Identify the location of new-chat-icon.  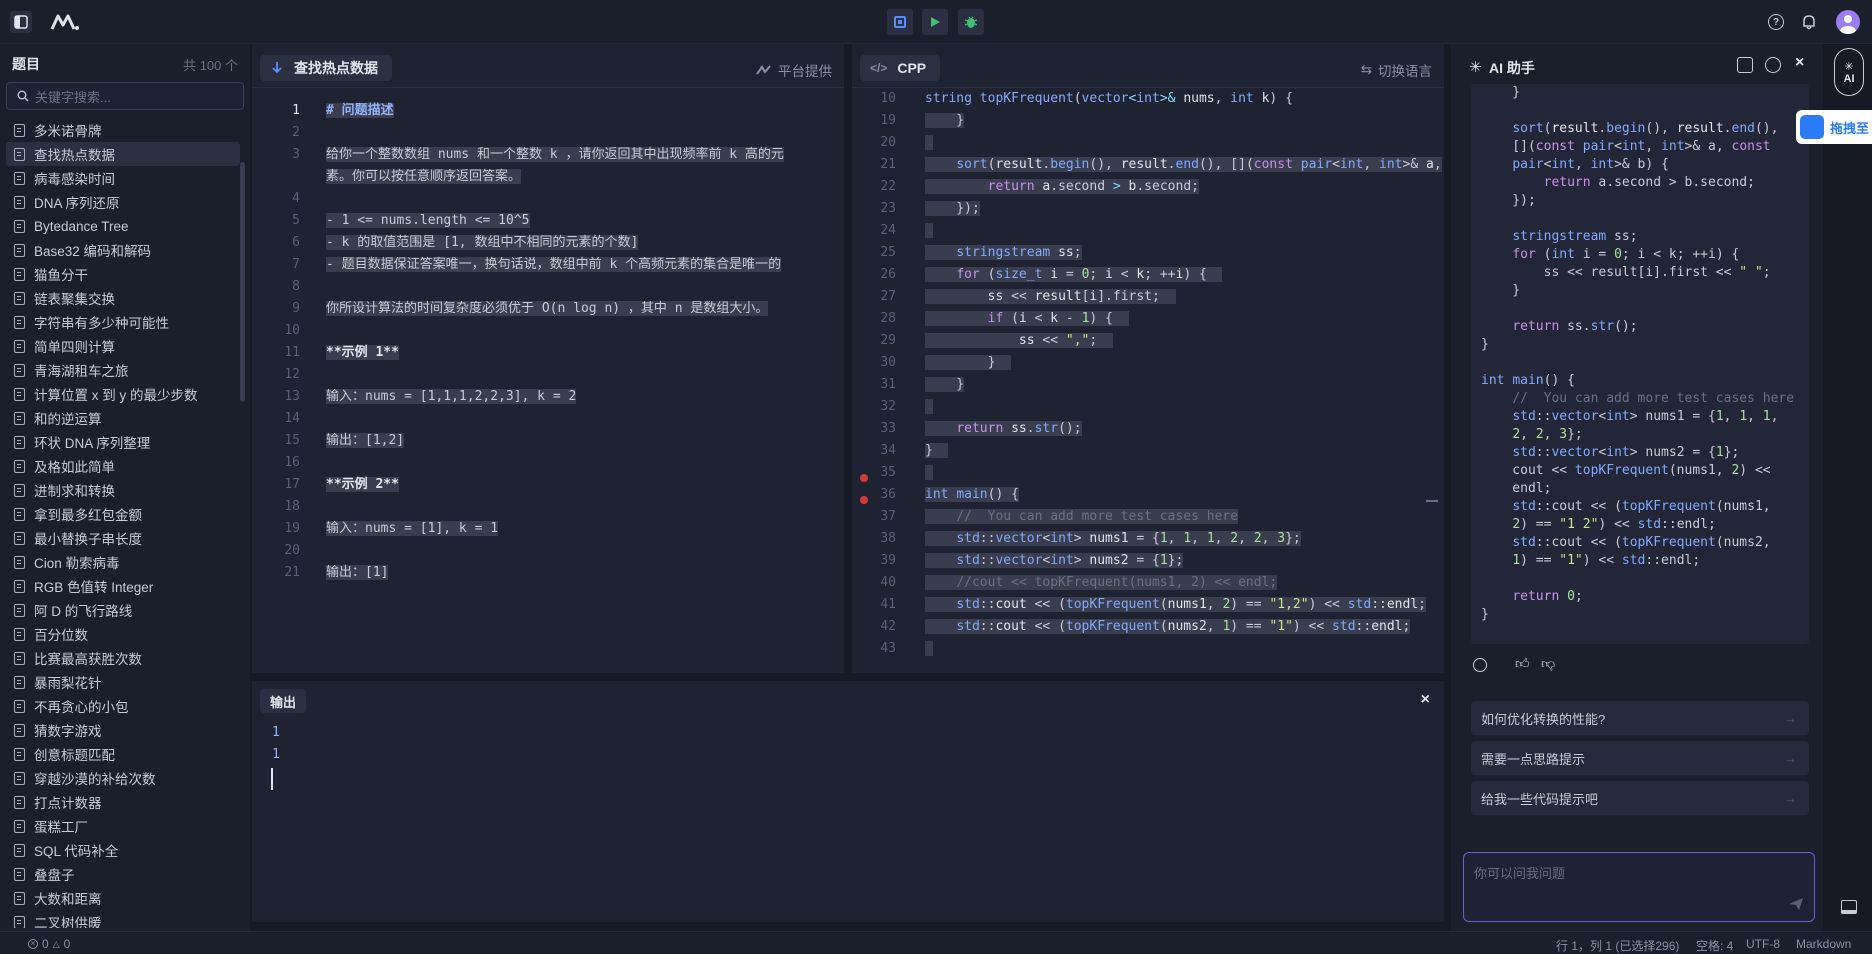
(1745, 65).